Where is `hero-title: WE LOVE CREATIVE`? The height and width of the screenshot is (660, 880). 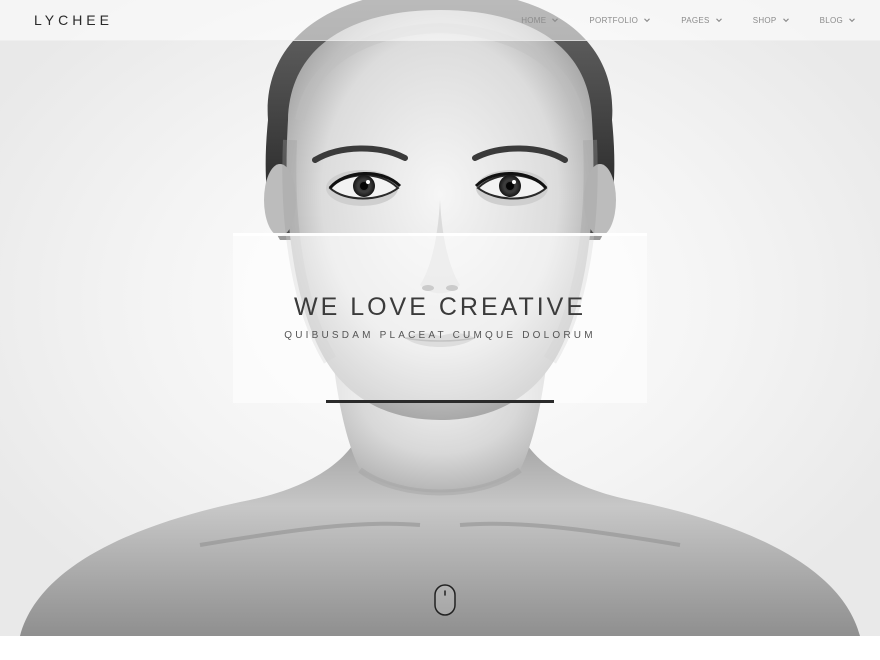 hero-title: WE LOVE CREATIVE is located at coordinates (440, 307).